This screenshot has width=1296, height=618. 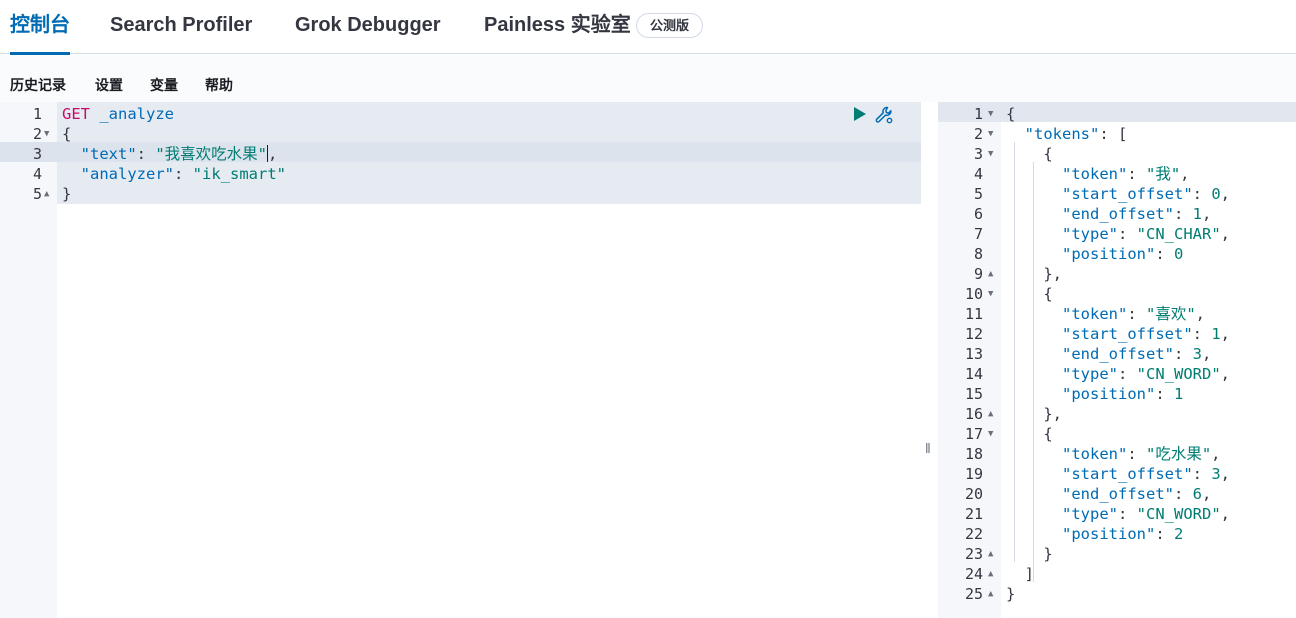 I want to click on line-number: 14, so click(x=973, y=374).